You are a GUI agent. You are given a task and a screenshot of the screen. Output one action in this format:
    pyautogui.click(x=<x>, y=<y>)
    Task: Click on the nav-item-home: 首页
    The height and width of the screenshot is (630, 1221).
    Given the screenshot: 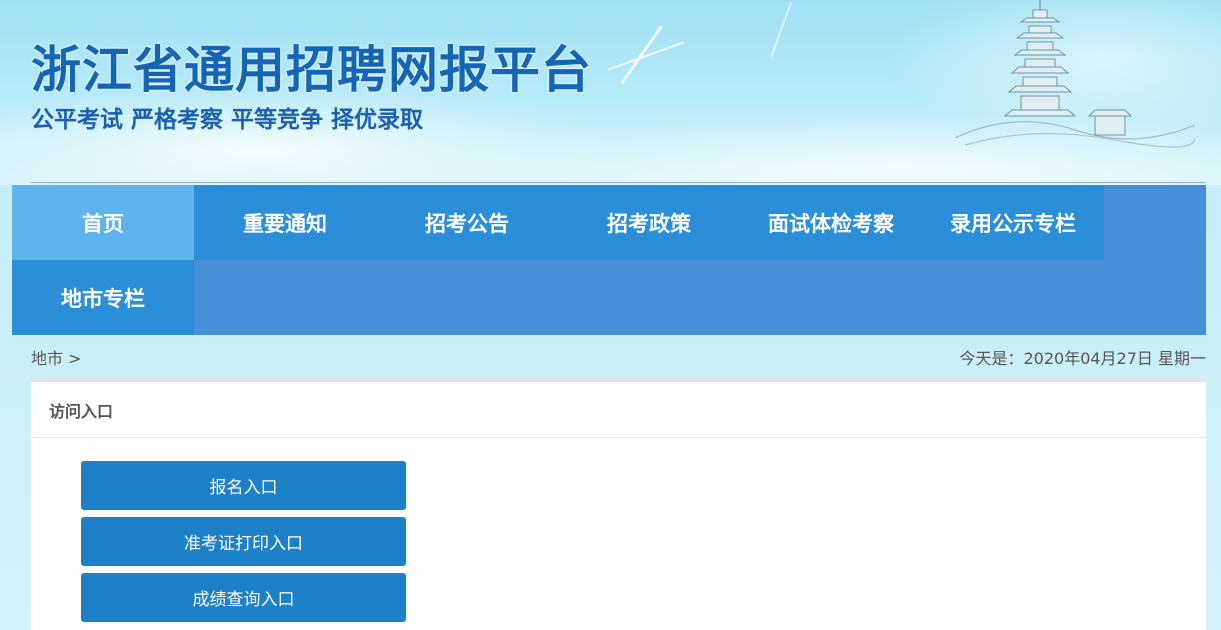 What is the action you would take?
    pyautogui.click(x=103, y=222)
    